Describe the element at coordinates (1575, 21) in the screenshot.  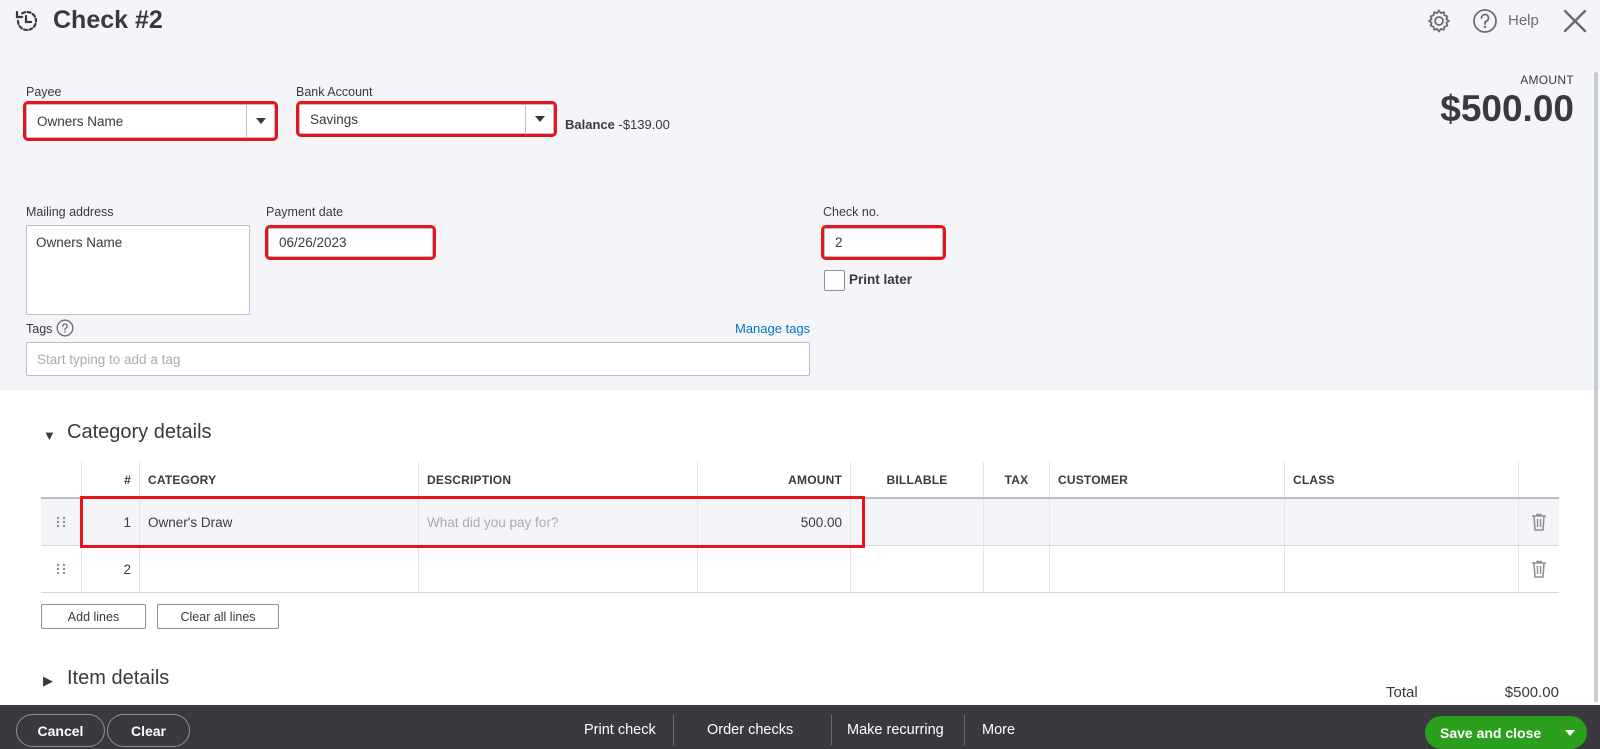
I see `close-icon` at that location.